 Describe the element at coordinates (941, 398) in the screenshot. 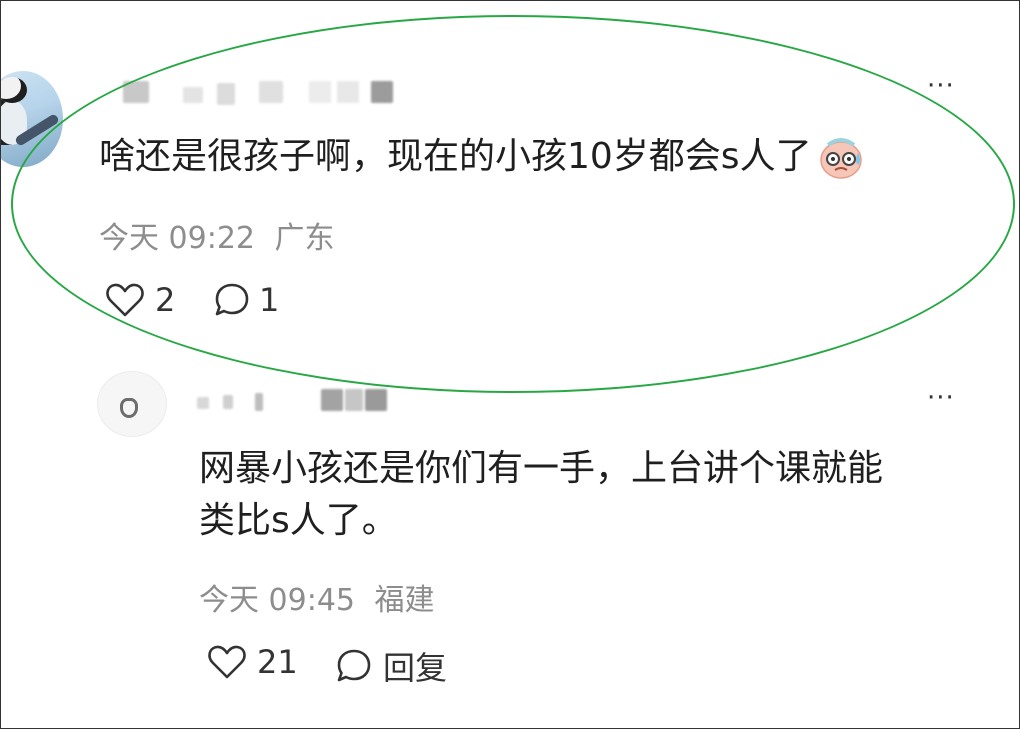

I see `more-options-button-2: ···` at that location.